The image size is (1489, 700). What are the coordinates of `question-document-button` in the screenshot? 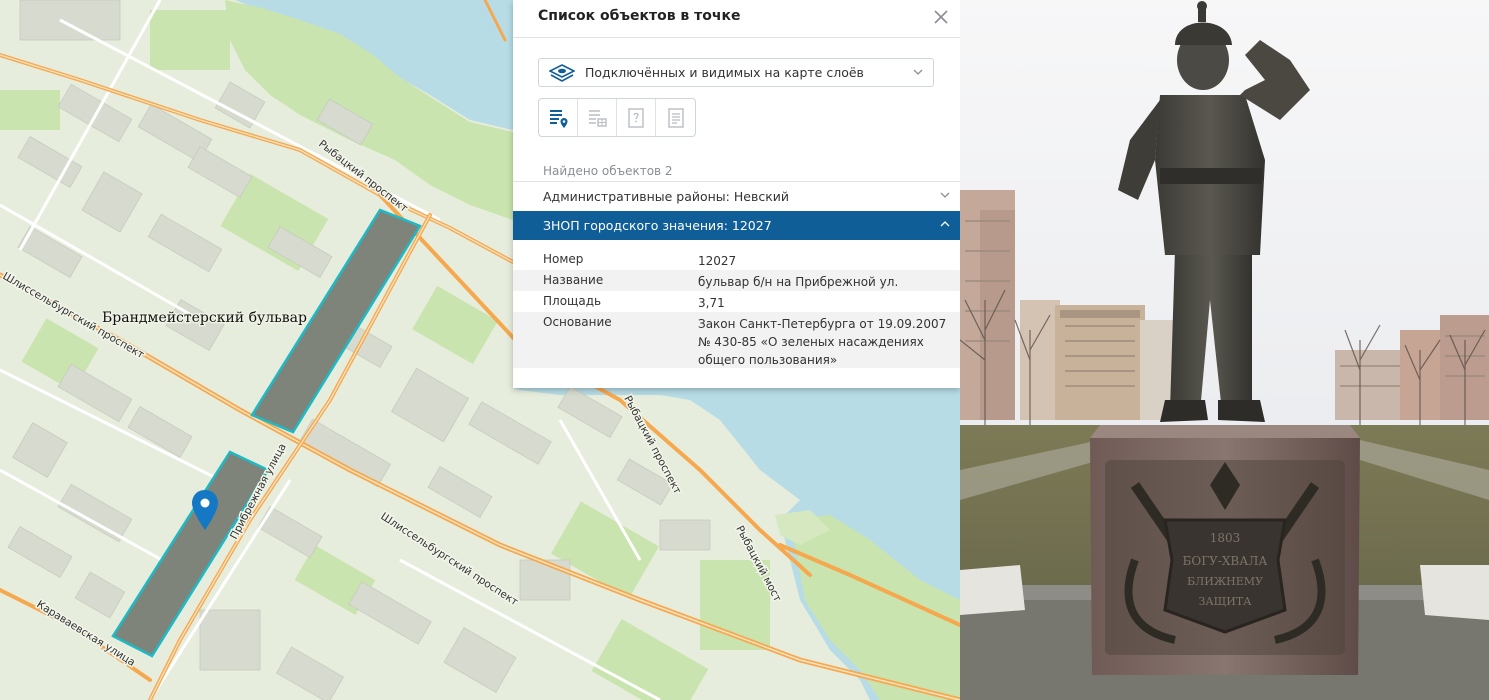 It's located at (636, 117).